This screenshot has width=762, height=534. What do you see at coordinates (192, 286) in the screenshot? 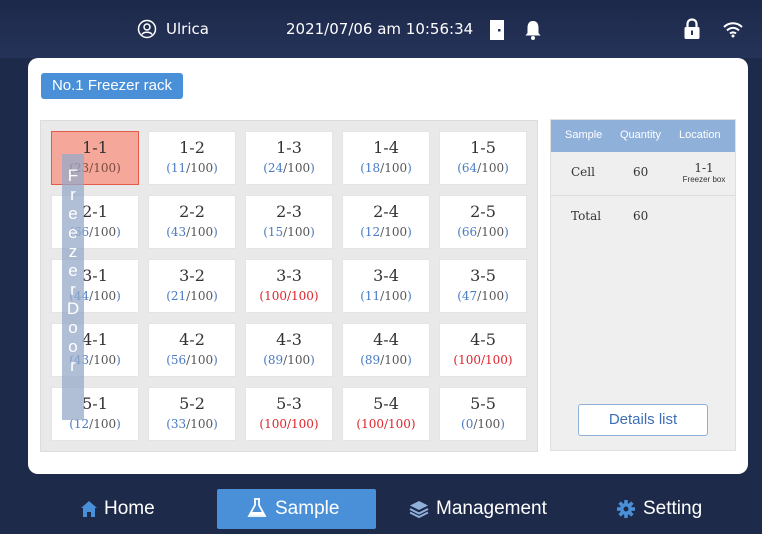
I see `rack-cell-3-2: 3-2 (21/100)` at bounding box center [192, 286].